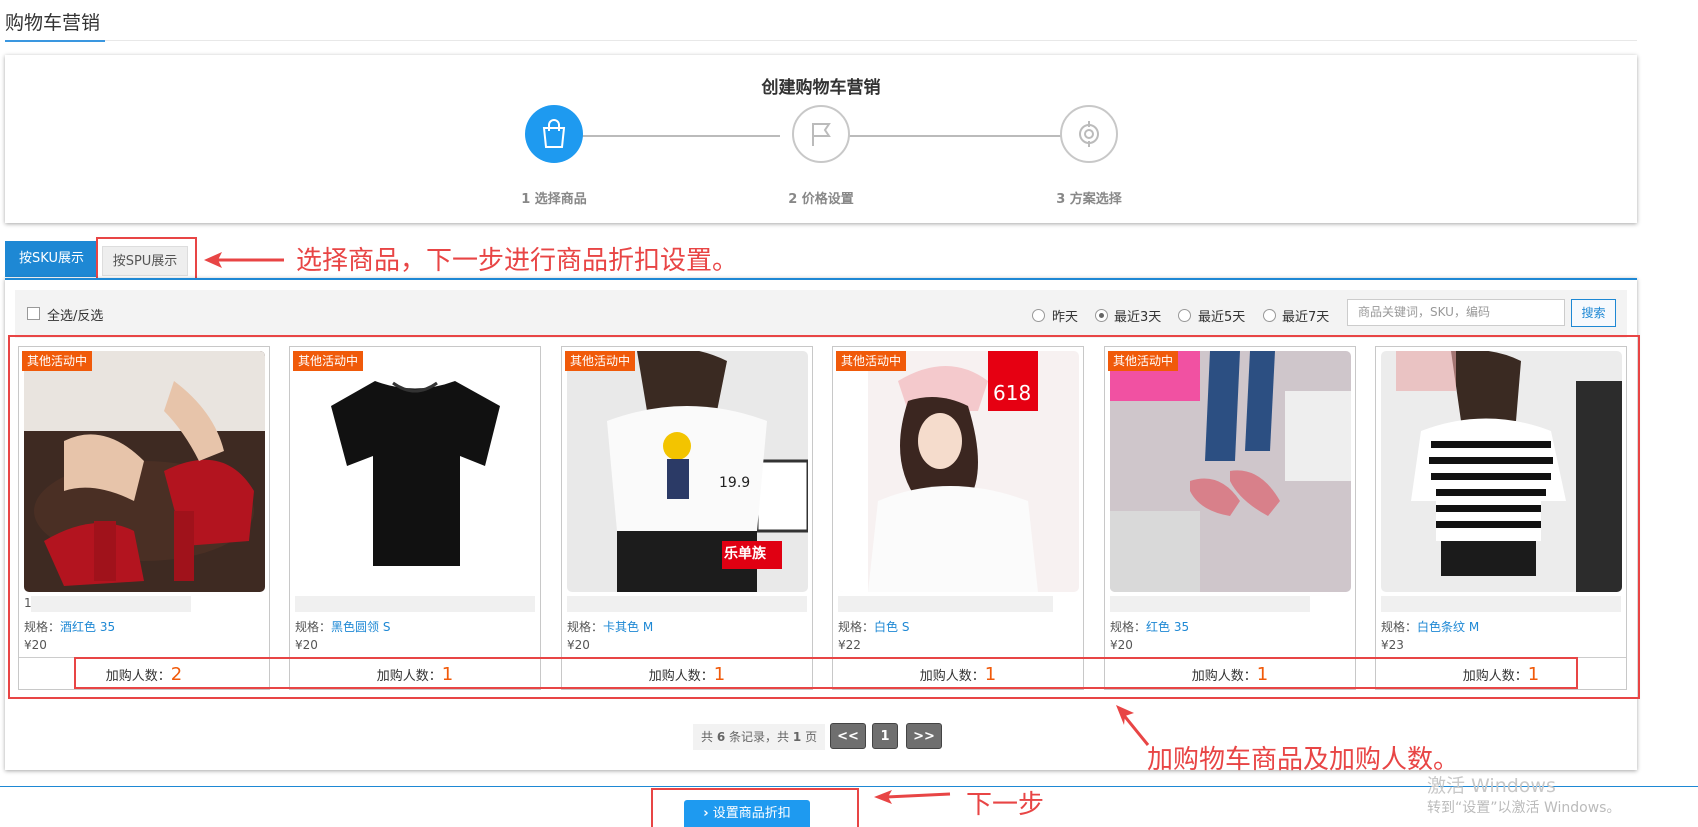 The width and height of the screenshot is (1698, 827). What do you see at coordinates (1065, 317) in the screenshot?
I see `radio-yesterday-label: 昨天` at bounding box center [1065, 317].